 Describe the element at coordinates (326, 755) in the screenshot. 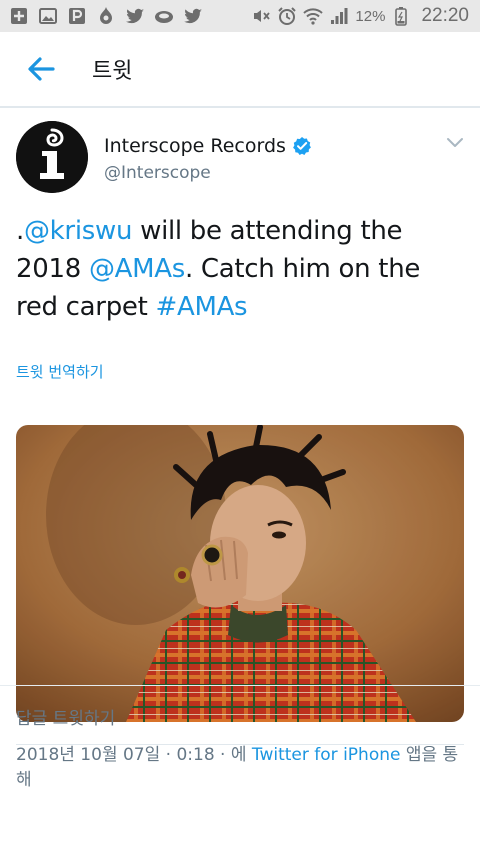

I see `tweet-source-link: Twitter for iPhone` at that location.